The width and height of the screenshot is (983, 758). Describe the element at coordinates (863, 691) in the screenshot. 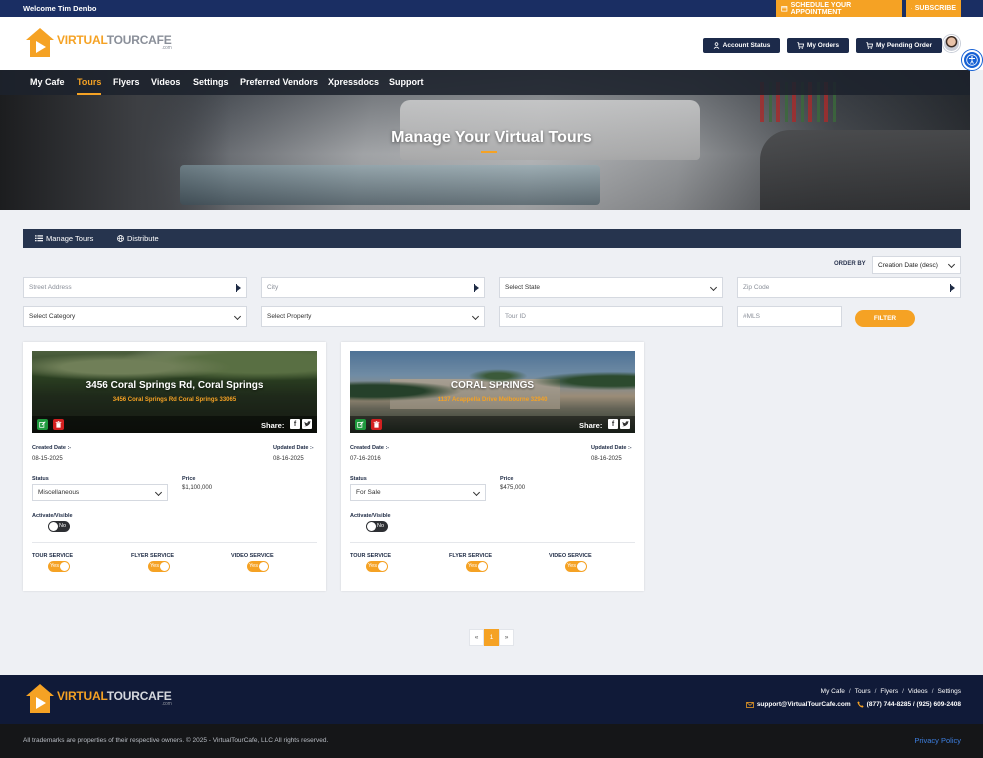

I see `footer-link-tours: Tours` at that location.